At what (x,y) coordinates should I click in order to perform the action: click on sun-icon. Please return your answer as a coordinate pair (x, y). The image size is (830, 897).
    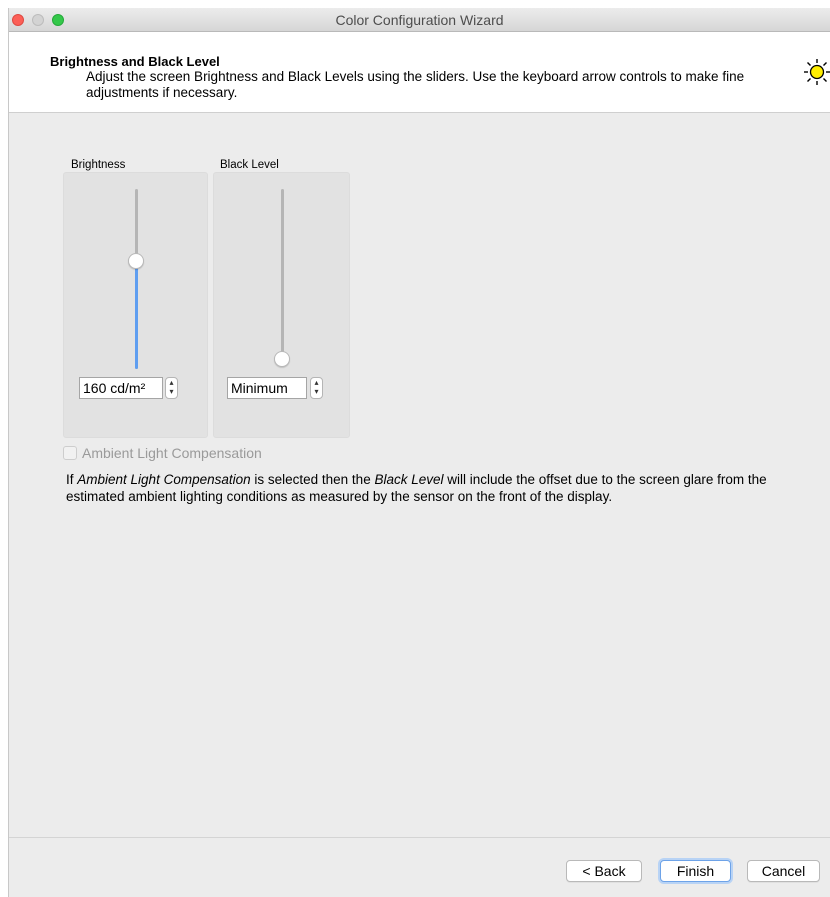
    Looking at the image, I should click on (817, 72).